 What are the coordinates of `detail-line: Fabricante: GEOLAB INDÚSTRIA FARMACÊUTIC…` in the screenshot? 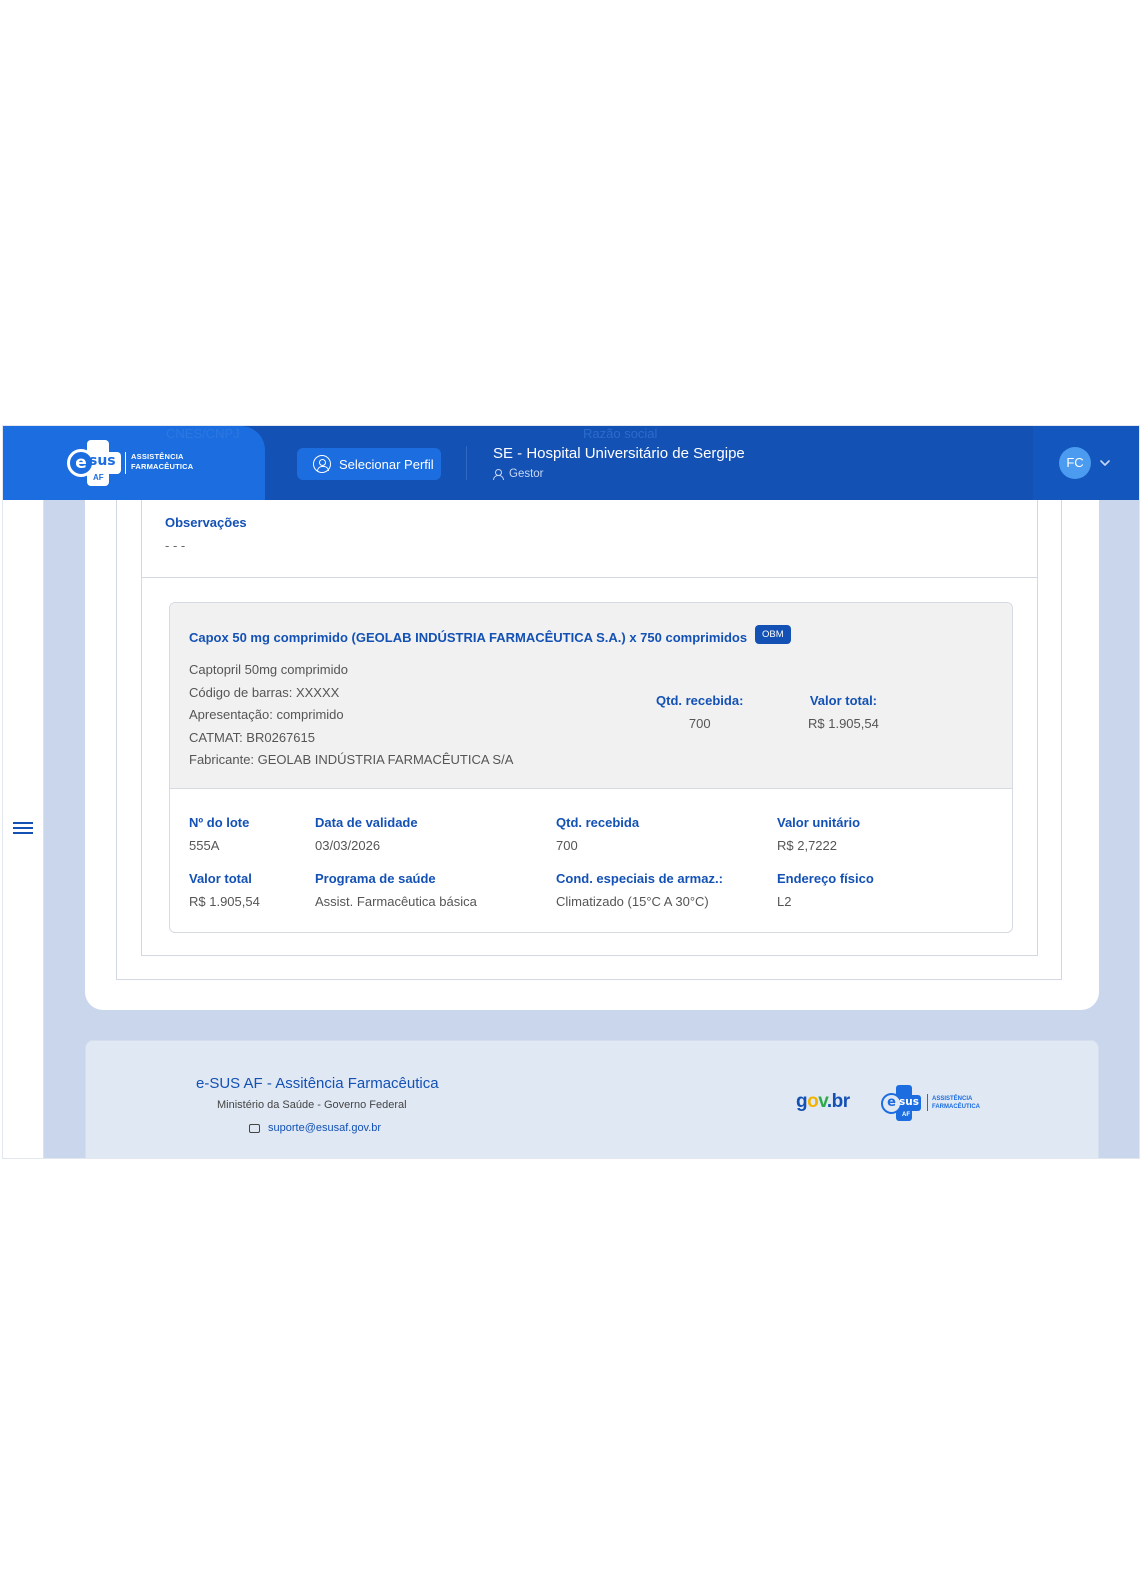 It's located at (351, 760).